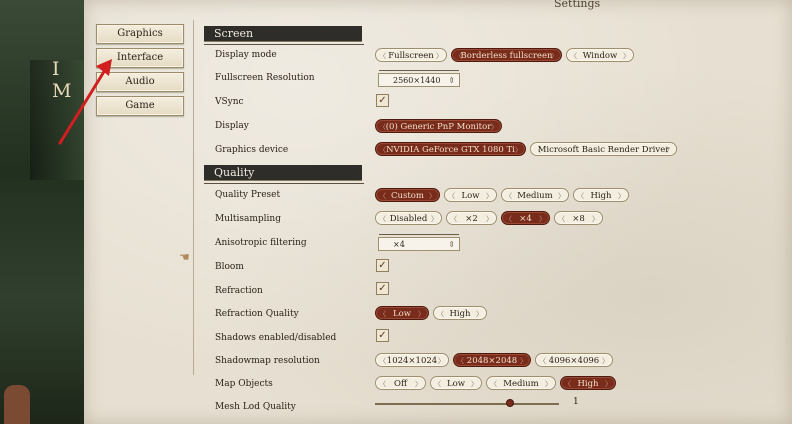  I want to click on fullscreen-resolution-dropdown: 2560×1440 ⇕, so click(419, 78).